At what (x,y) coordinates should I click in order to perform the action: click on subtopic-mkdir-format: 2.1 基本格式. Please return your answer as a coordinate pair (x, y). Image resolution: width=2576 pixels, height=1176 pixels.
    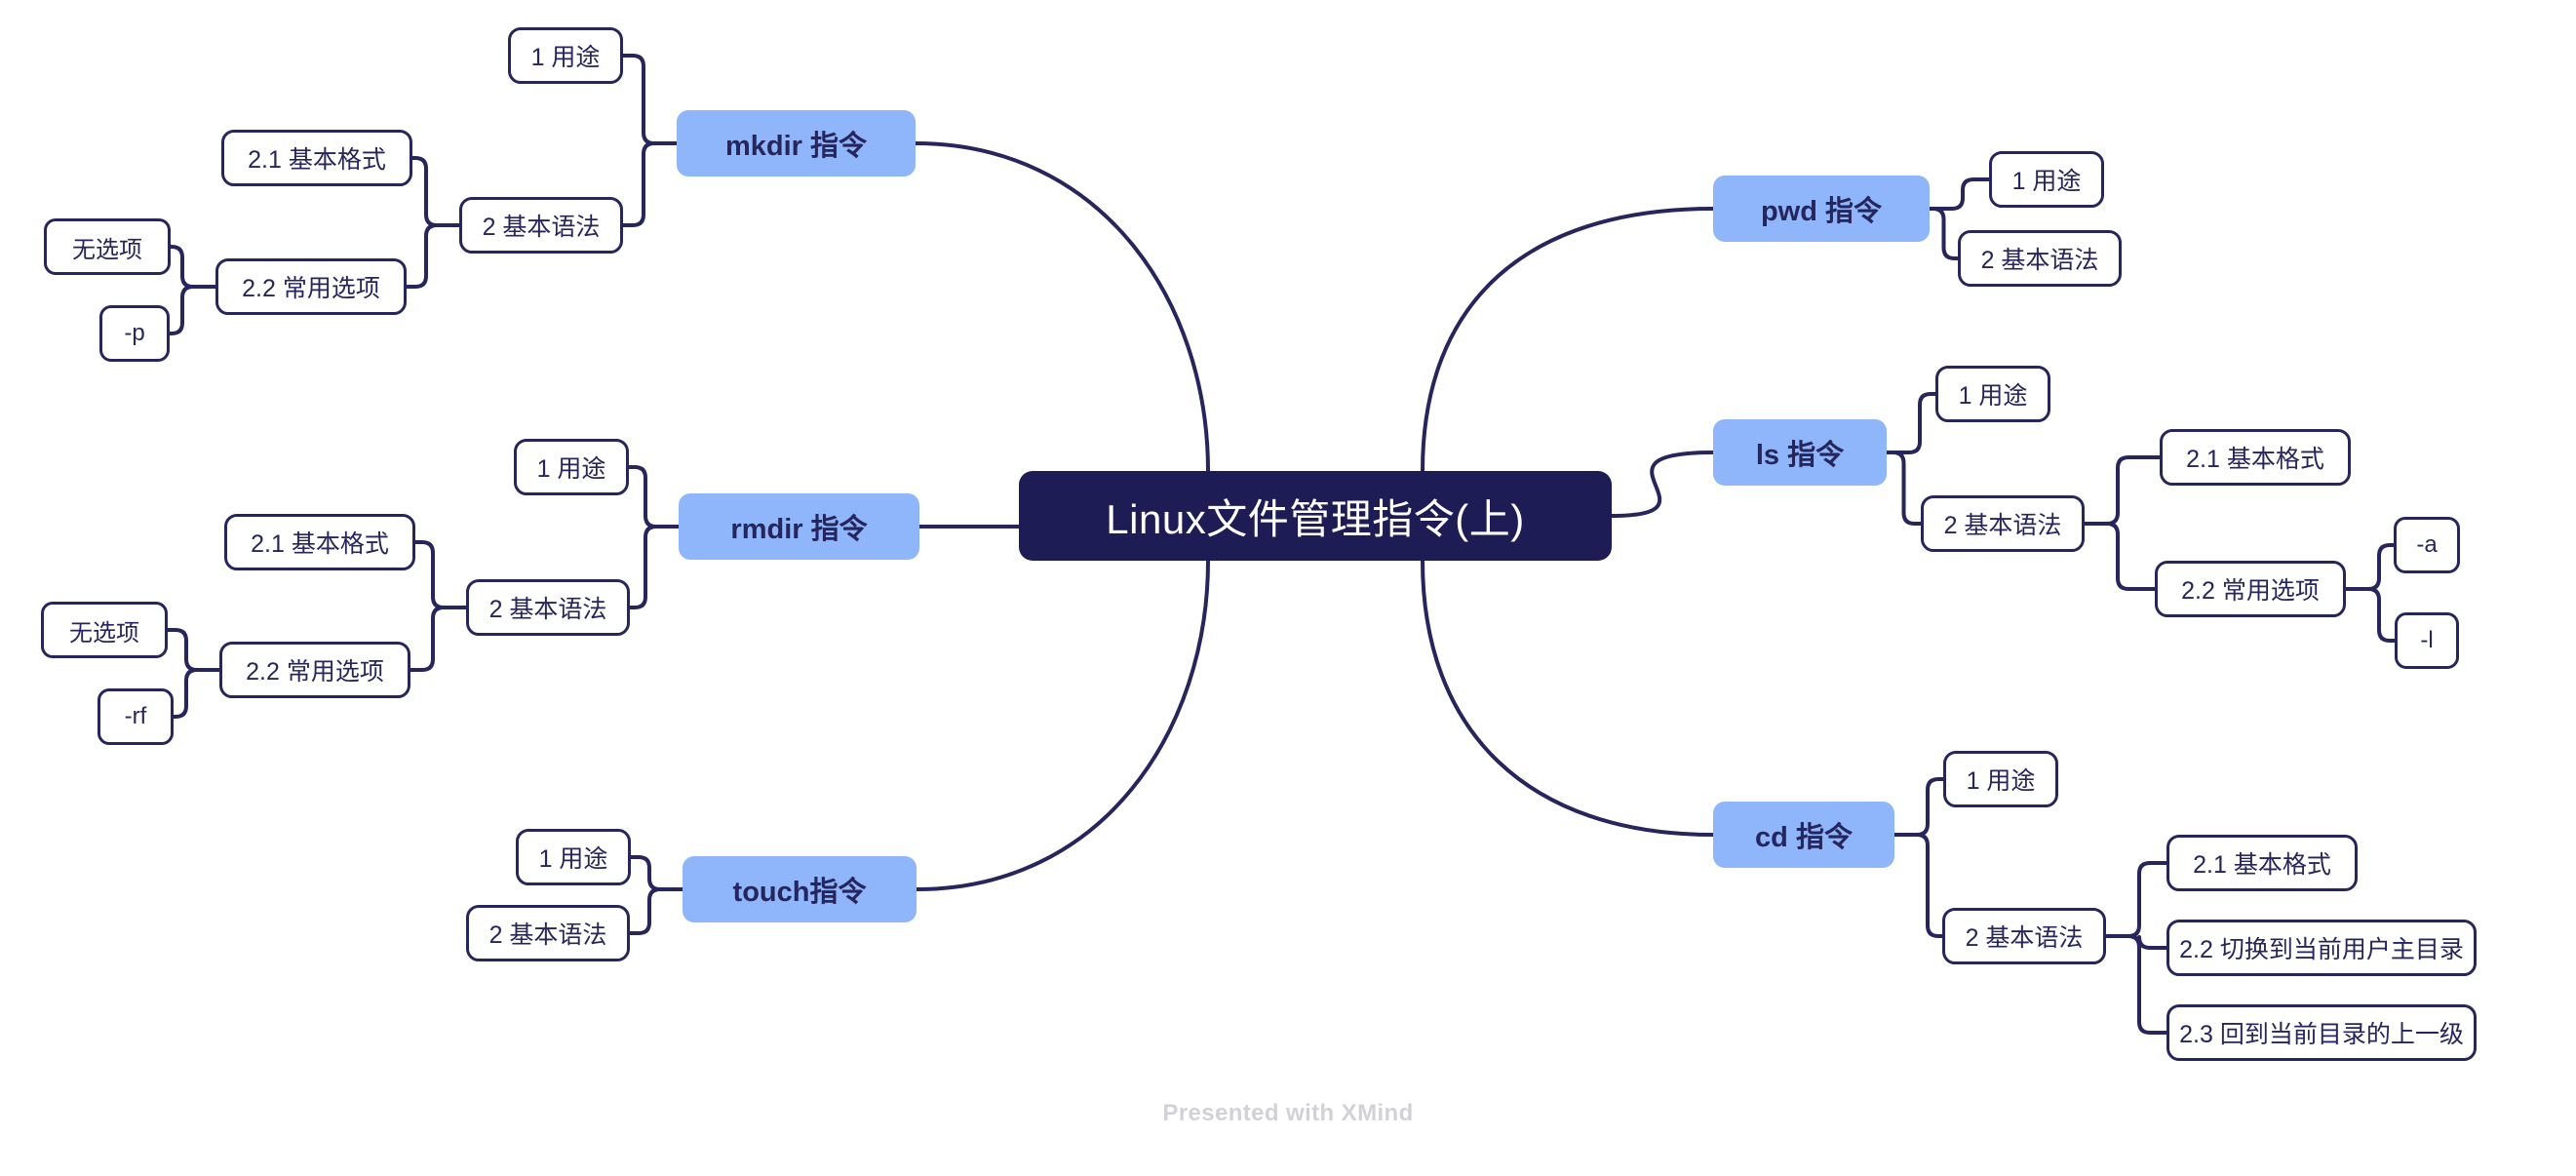
    Looking at the image, I should click on (316, 158).